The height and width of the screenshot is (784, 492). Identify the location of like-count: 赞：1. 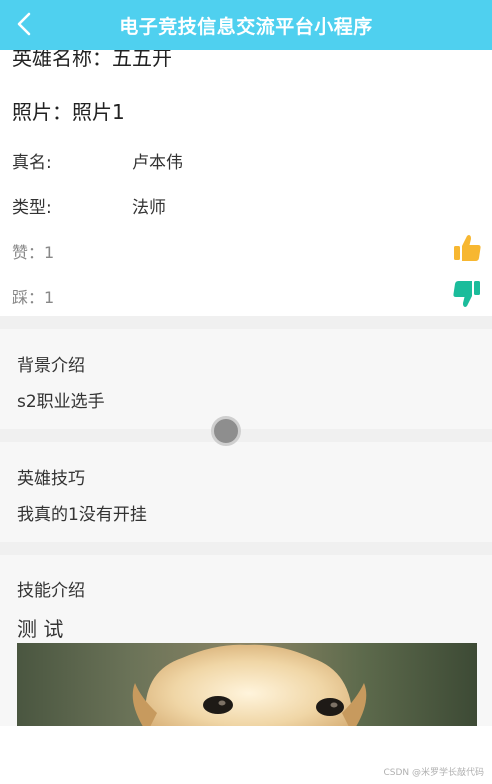
(33, 252).